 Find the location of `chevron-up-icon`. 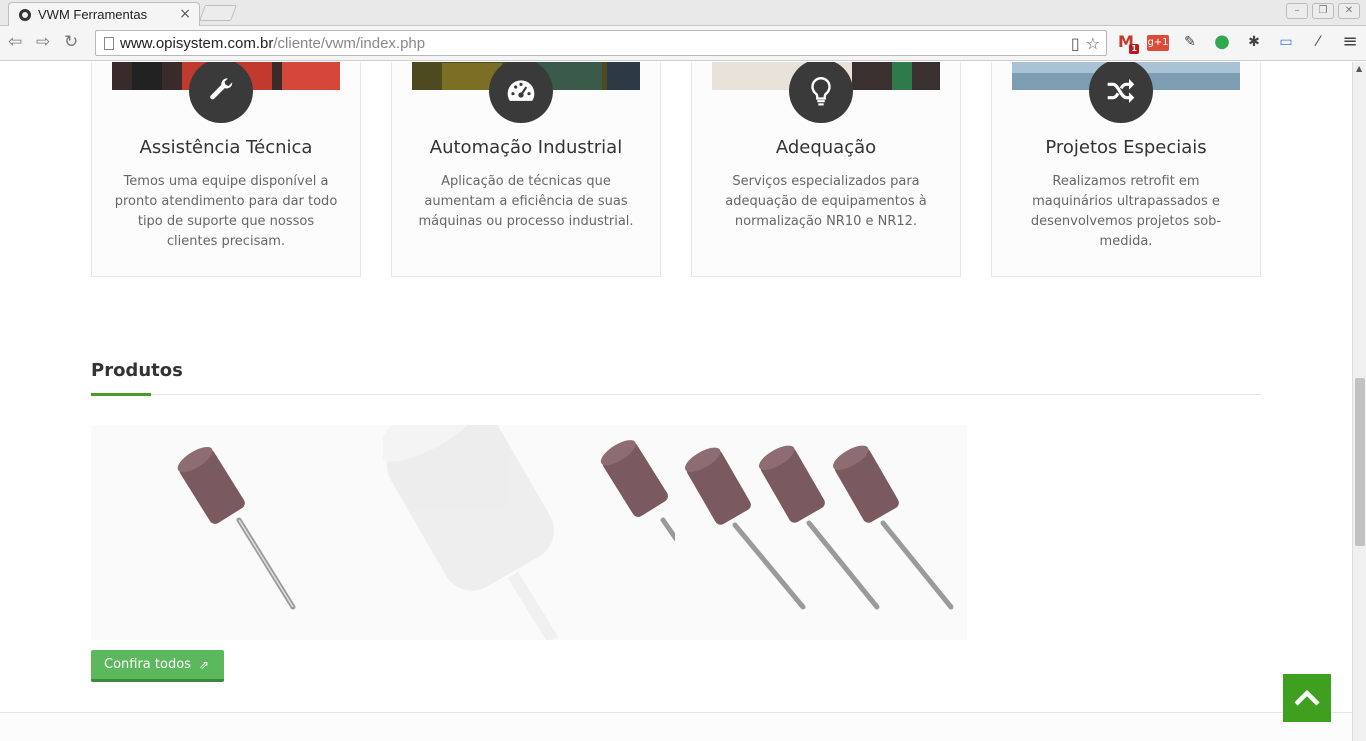

chevron-up-icon is located at coordinates (1307, 697).